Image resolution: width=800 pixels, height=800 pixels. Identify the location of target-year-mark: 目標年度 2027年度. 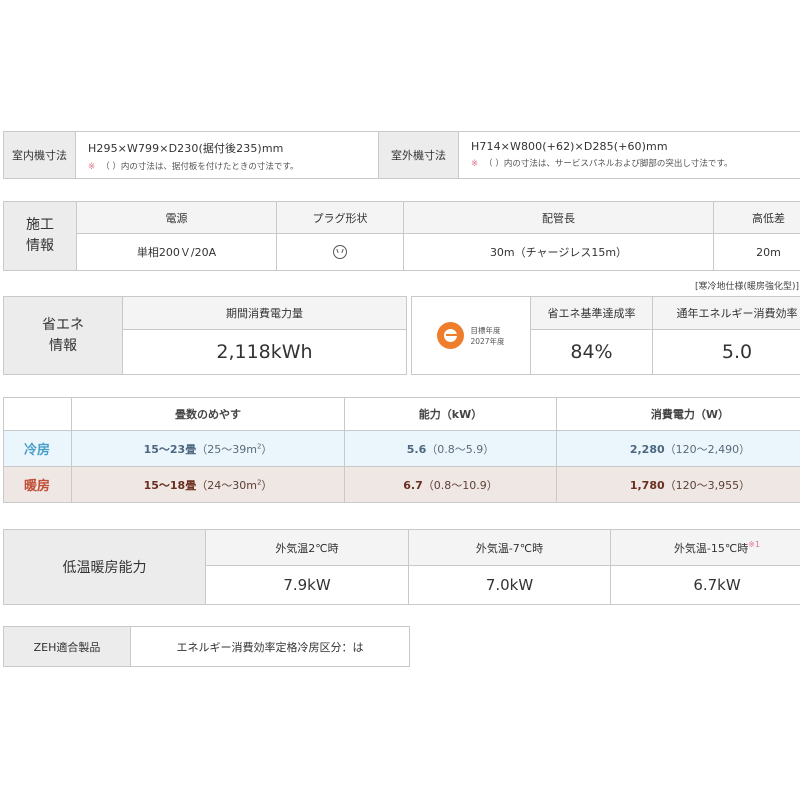
(471, 335).